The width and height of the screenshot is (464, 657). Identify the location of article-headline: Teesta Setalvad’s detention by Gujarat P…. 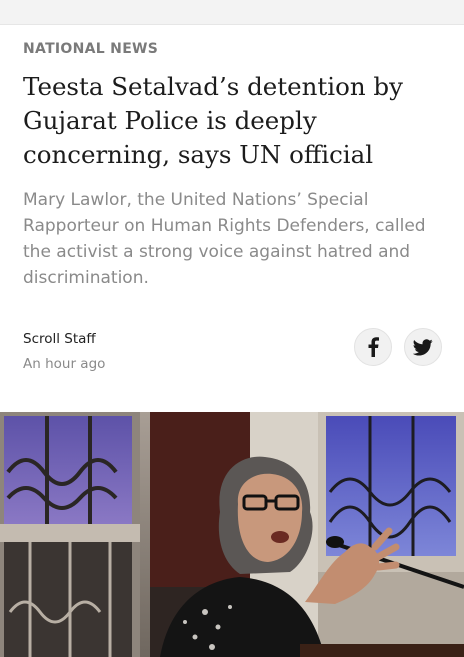
(213, 120).